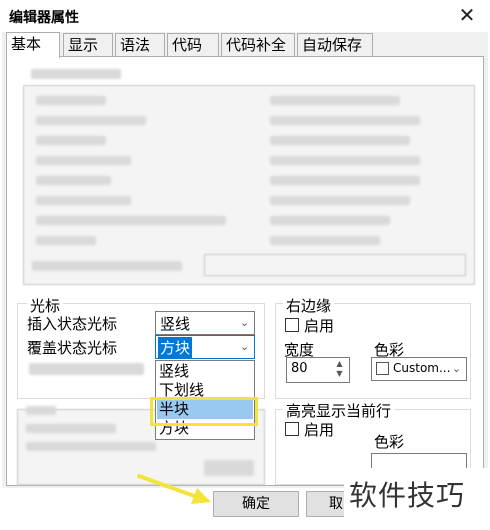 The image size is (490, 530). Describe the element at coordinates (339, 370) in the screenshot. I see `spinner-arrows-icon: ▲ ▼` at that location.